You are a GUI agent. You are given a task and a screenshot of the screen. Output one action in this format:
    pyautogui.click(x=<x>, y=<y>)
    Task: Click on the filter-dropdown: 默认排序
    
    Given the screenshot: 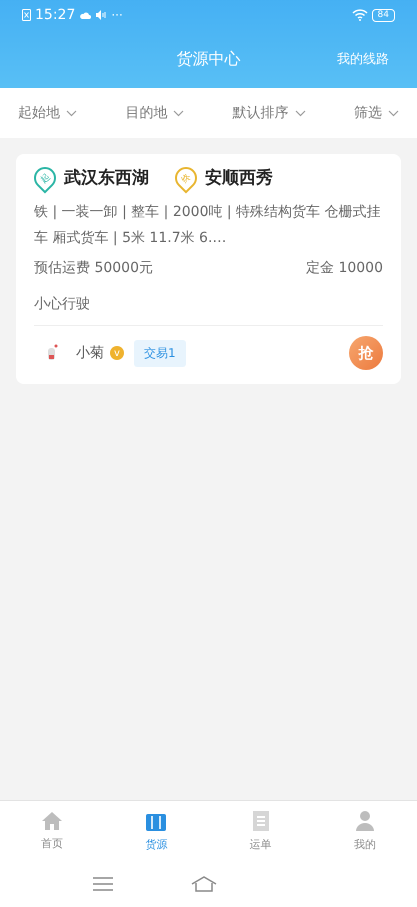 What is the action you would take?
    pyautogui.click(x=269, y=113)
    